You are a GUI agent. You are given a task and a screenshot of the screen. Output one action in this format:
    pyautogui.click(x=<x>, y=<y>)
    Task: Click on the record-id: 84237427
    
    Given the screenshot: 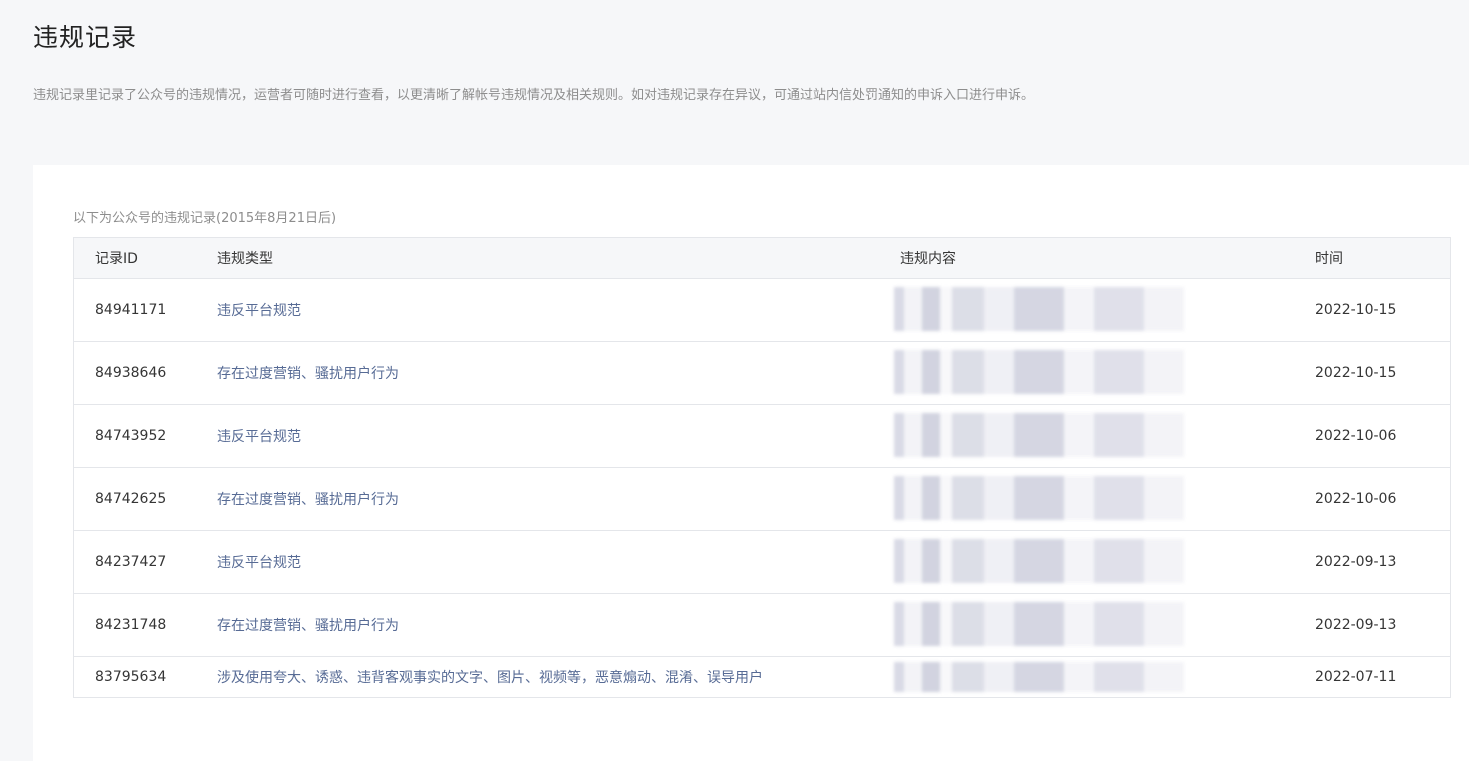 What is the action you would take?
    pyautogui.click(x=131, y=562)
    